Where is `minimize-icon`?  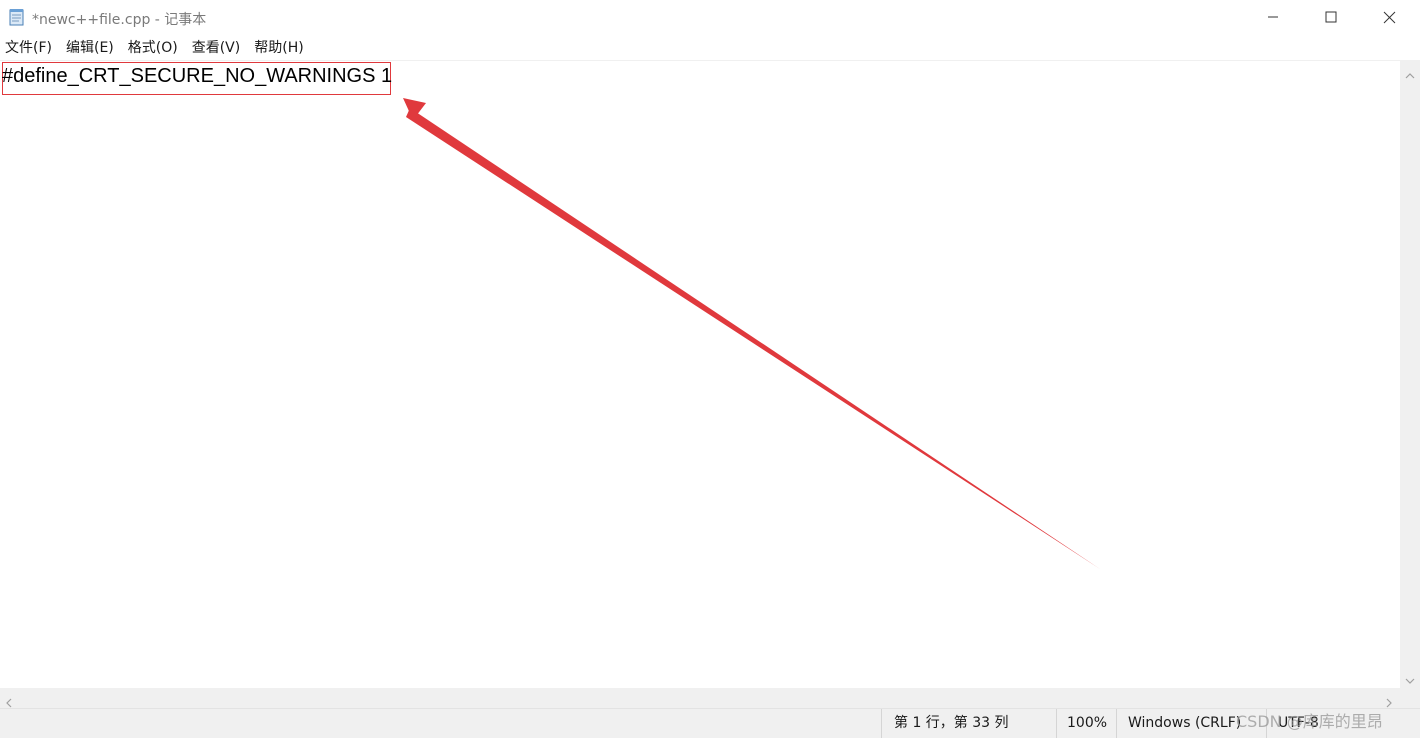
minimize-icon is located at coordinates (1273, 17).